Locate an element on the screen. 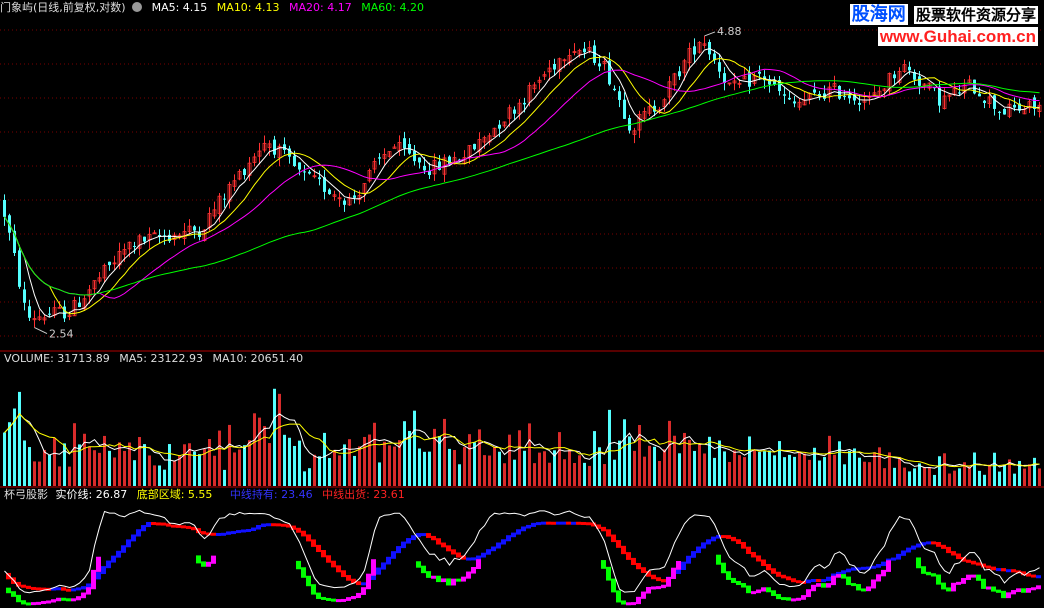 The width and height of the screenshot is (1044, 608). stock-title: 门象屿(日线,前复权,对数) is located at coordinates (63, 7).